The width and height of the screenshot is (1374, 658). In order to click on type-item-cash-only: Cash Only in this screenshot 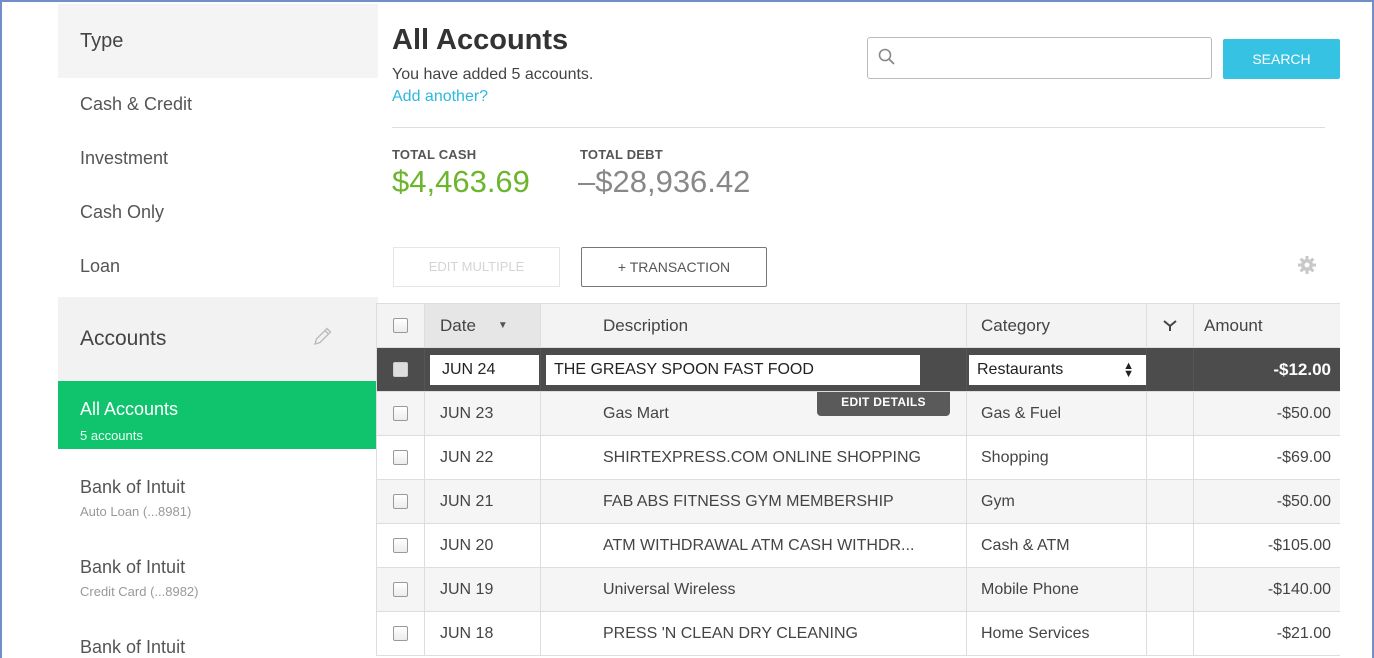, I will do `click(218, 213)`.